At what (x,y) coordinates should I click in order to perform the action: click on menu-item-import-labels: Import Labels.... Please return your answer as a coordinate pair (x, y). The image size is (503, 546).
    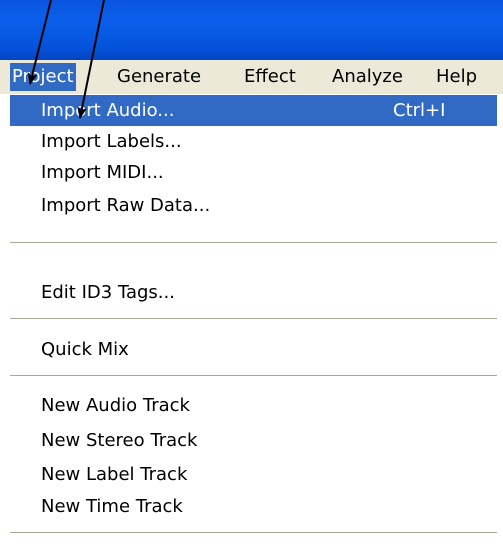
    Looking at the image, I should click on (253, 141).